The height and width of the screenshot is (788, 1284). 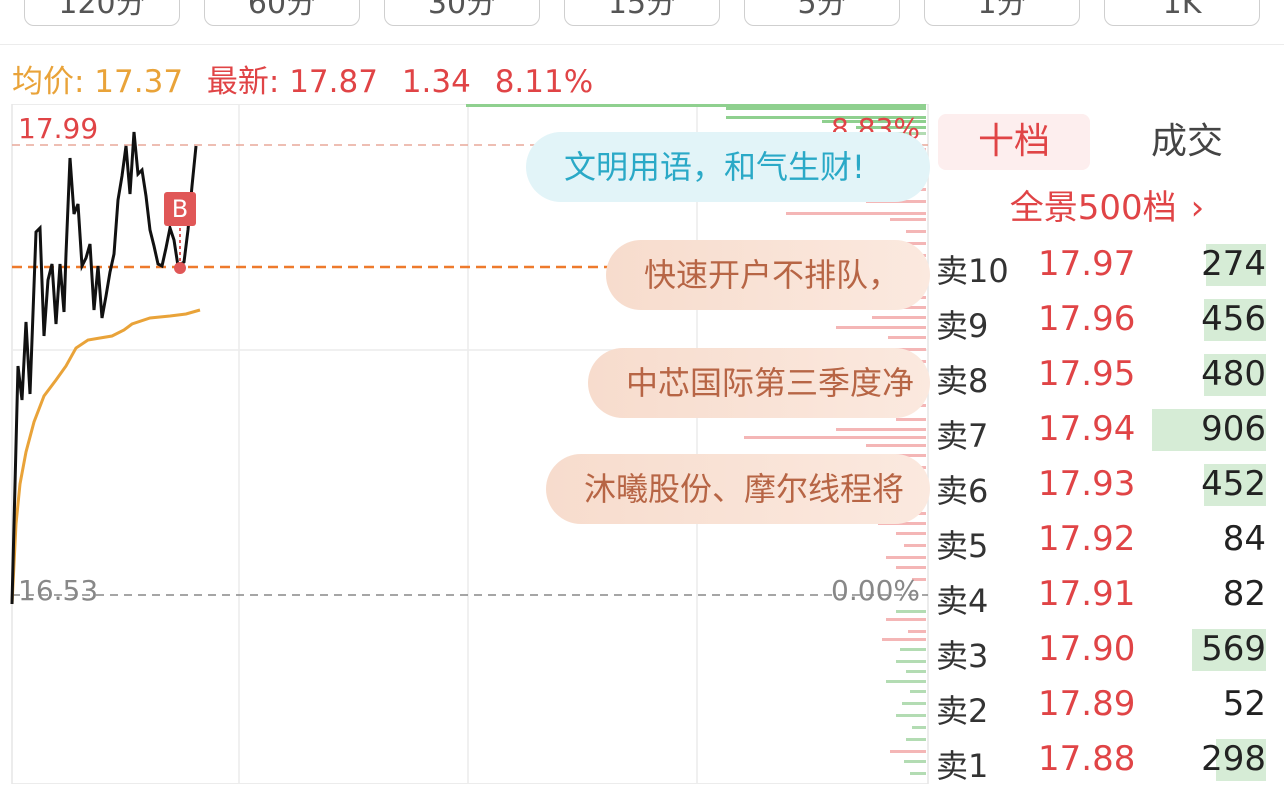 I want to click on ask-row: 卖9 17.96 456, so click(x=1107, y=320).